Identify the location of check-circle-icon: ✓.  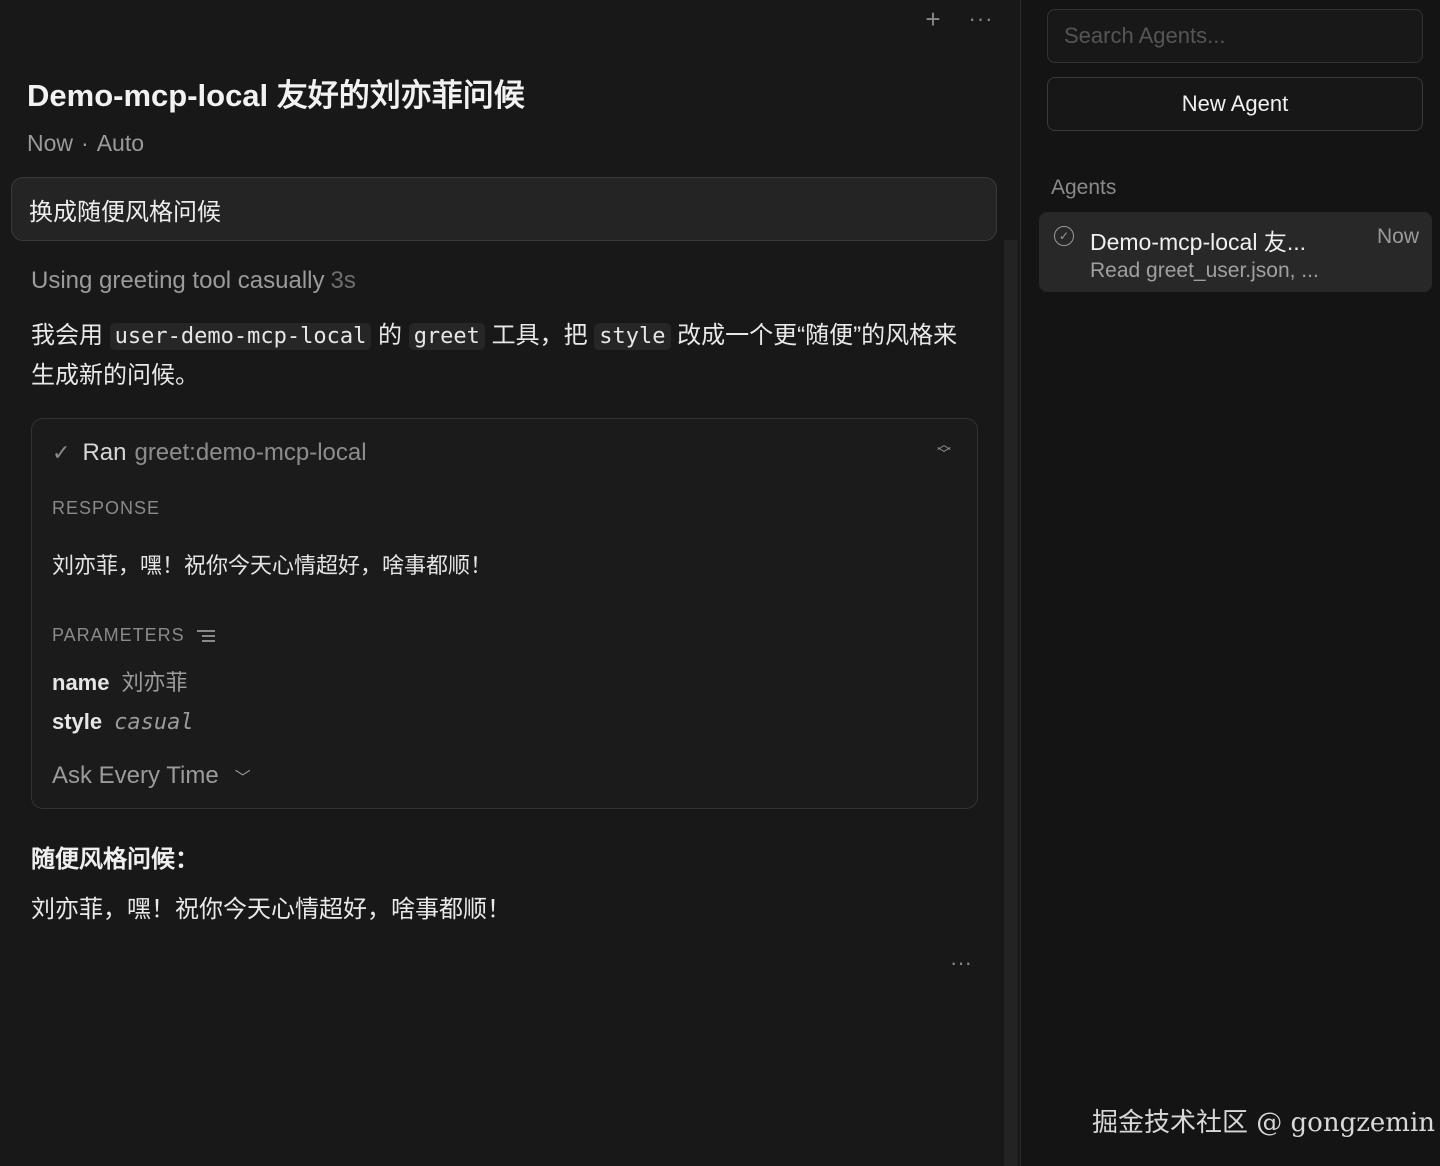
(1064, 236).